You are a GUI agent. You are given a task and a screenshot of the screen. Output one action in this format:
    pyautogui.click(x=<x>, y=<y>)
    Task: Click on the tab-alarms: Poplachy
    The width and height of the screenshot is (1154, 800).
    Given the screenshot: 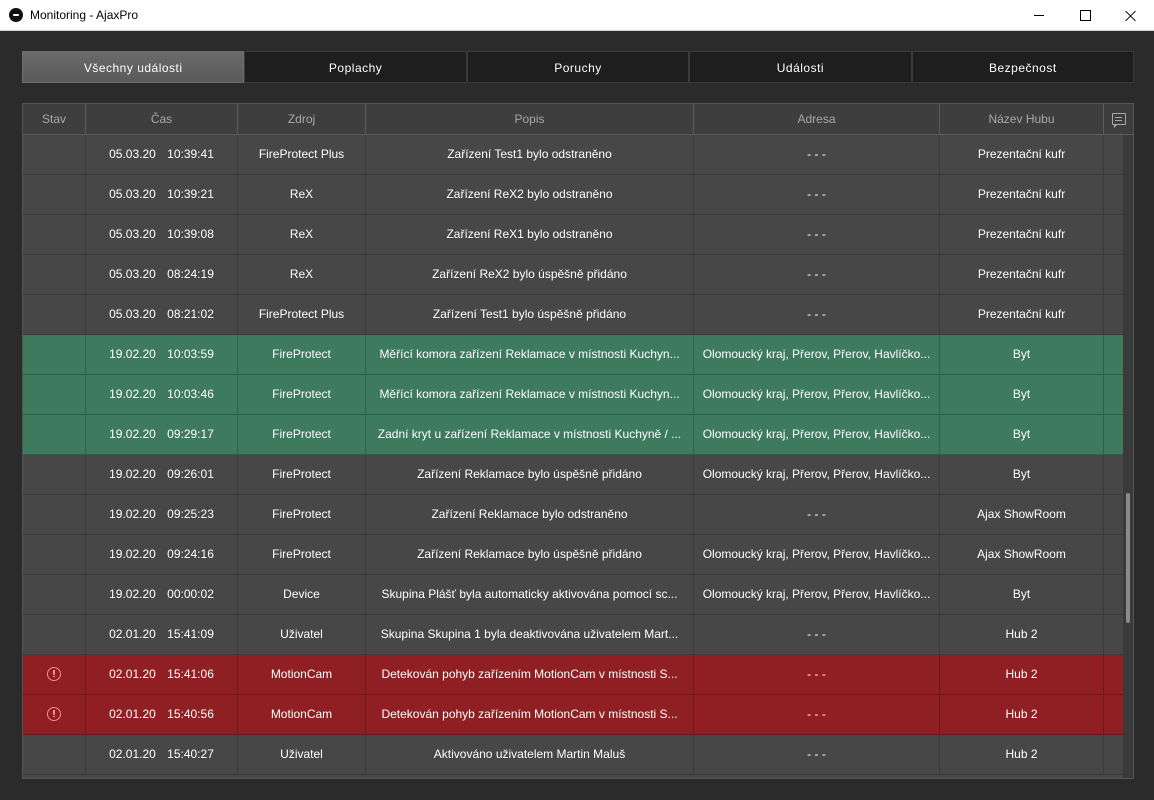 What is the action you would take?
    pyautogui.click(x=355, y=67)
    